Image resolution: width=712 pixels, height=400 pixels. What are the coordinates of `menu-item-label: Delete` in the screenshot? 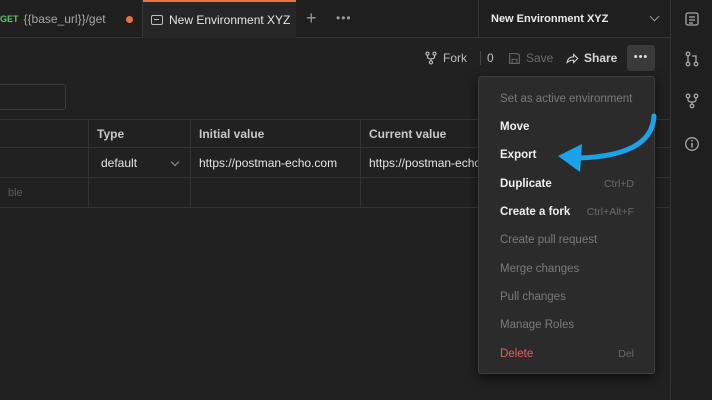 It's located at (517, 354).